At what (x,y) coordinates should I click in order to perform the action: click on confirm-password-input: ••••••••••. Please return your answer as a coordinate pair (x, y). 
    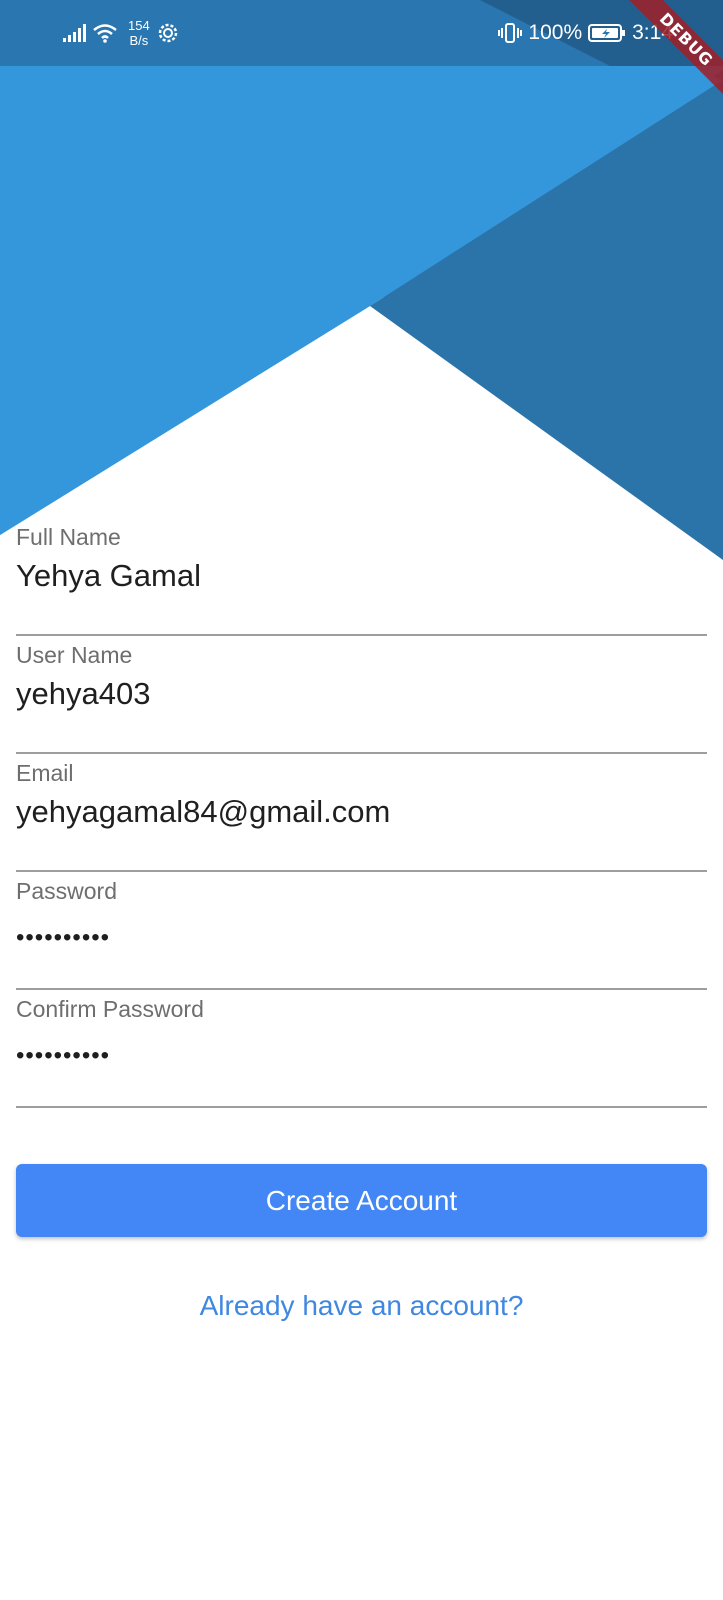
    Looking at the image, I should click on (63, 1056).